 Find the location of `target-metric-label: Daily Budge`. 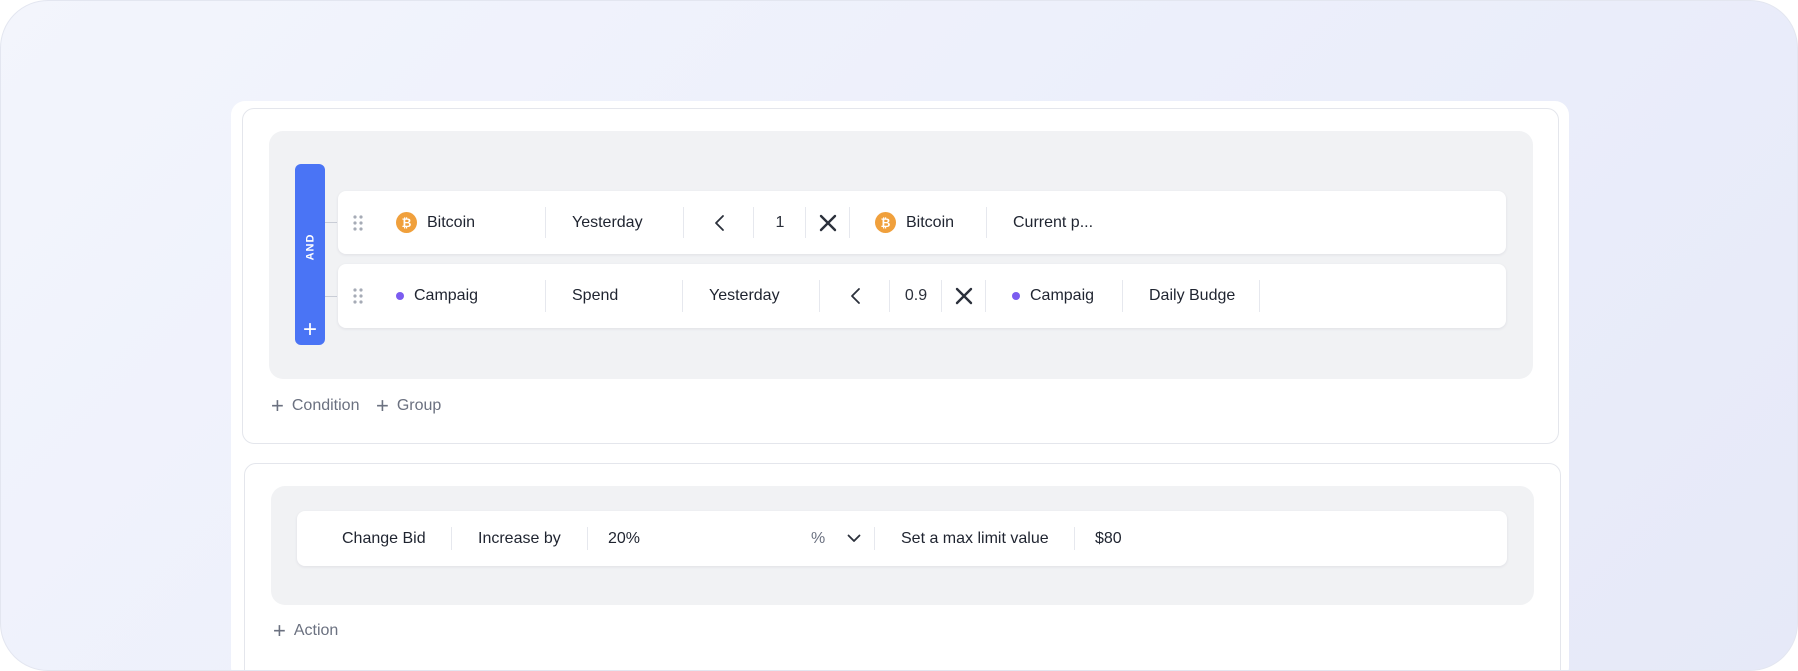

target-metric-label: Daily Budge is located at coordinates (1192, 295).